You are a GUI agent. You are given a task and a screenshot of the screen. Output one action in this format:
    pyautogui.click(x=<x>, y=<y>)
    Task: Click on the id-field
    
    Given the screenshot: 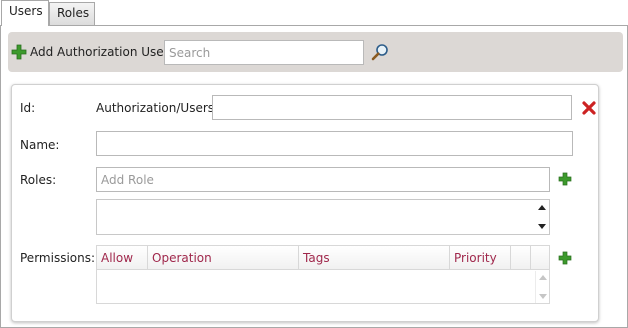 What is the action you would take?
    pyautogui.click(x=392, y=107)
    